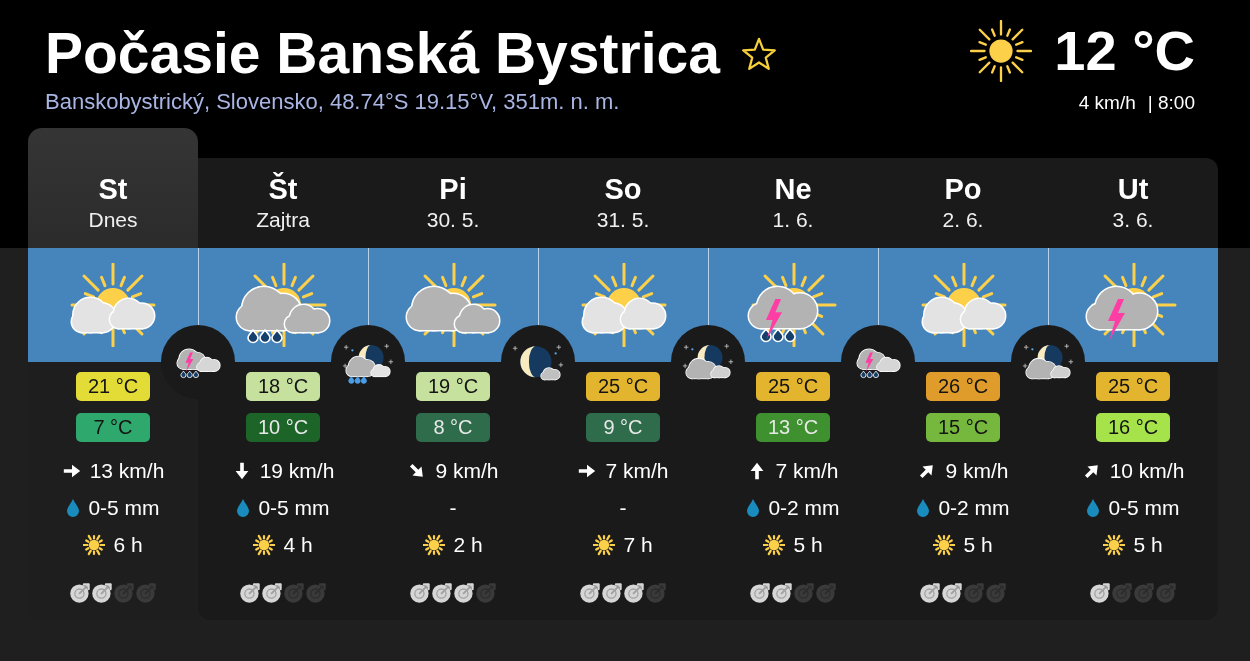 Image resolution: width=1250 pixels, height=661 pixels. I want to click on sunshine-hours: 6 h, so click(128, 545).